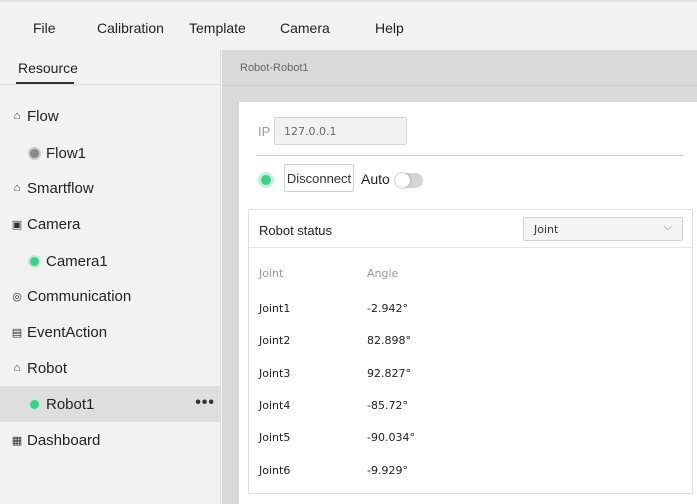 Image resolution: width=697 pixels, height=504 pixels. I want to click on tree-item-label: Flow1, so click(66, 153).